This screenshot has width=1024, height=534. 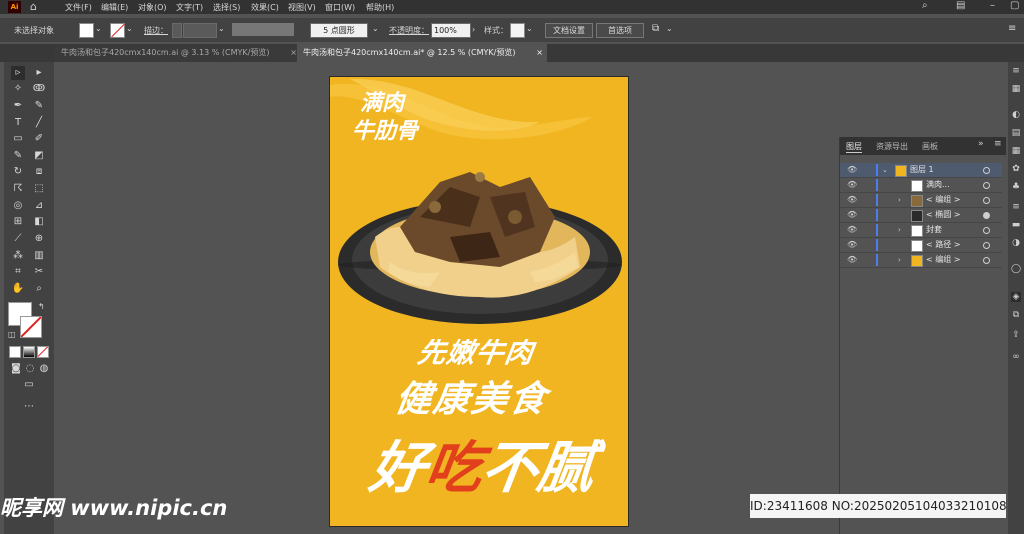 What do you see at coordinates (18, 156) in the screenshot?
I see `shaper-tool-icon: ✎` at bounding box center [18, 156].